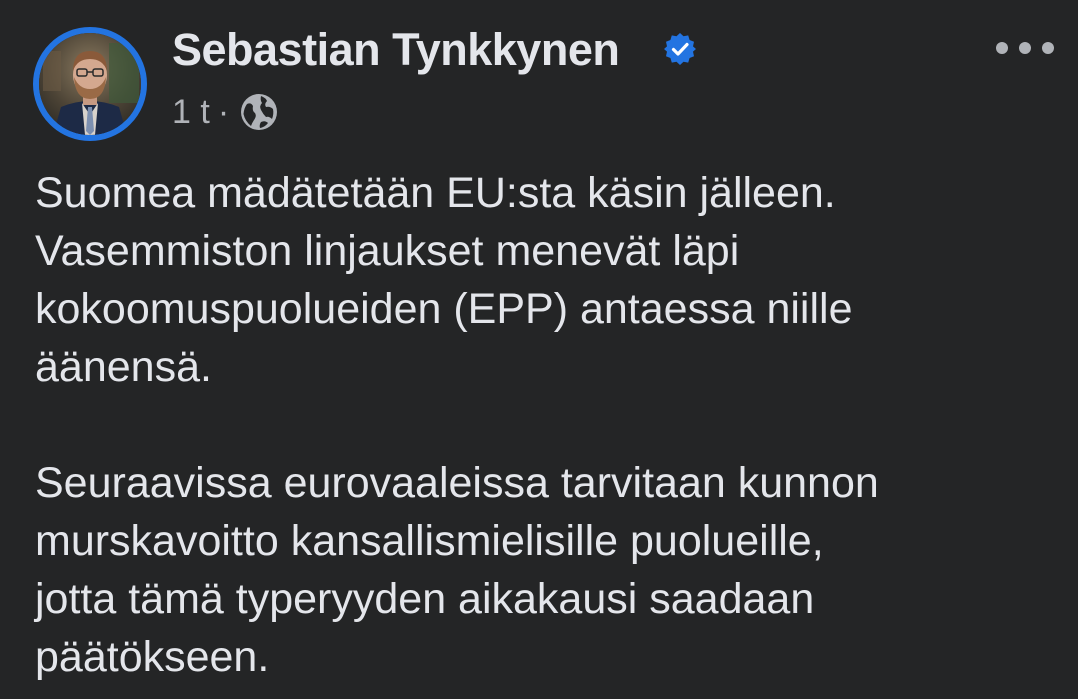  I want to click on text-line: Vasemmiston linjaukset menevät läpi, so click(387, 251).